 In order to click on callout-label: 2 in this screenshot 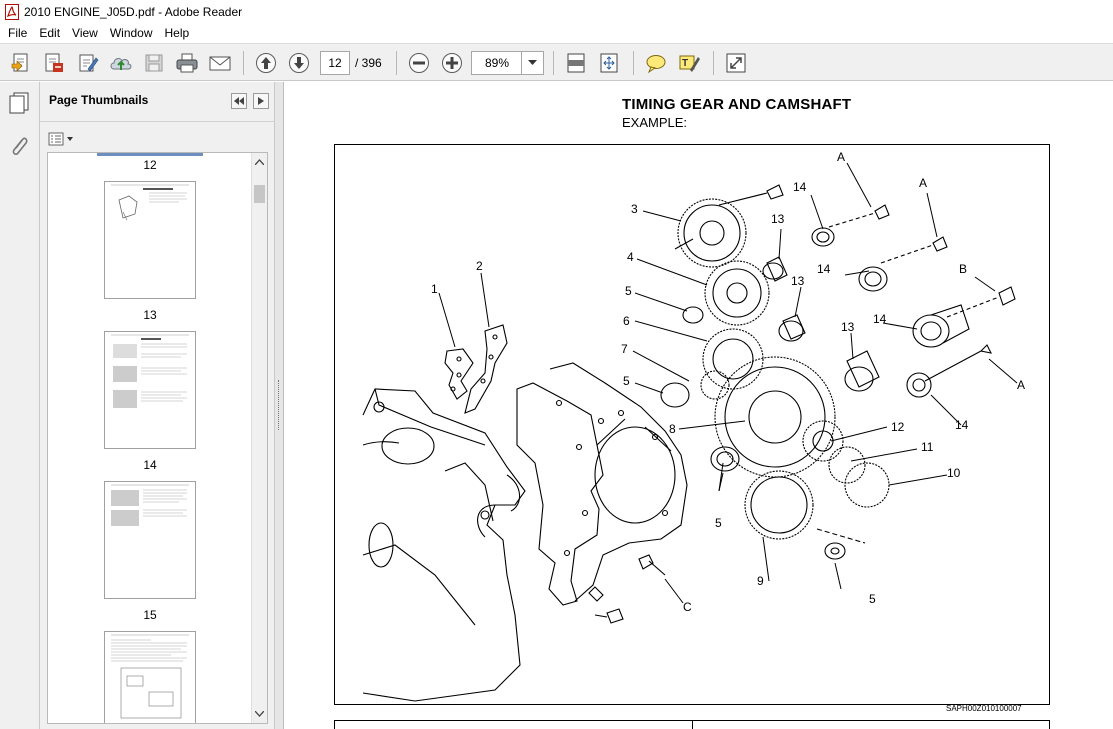, I will do `click(479, 266)`.